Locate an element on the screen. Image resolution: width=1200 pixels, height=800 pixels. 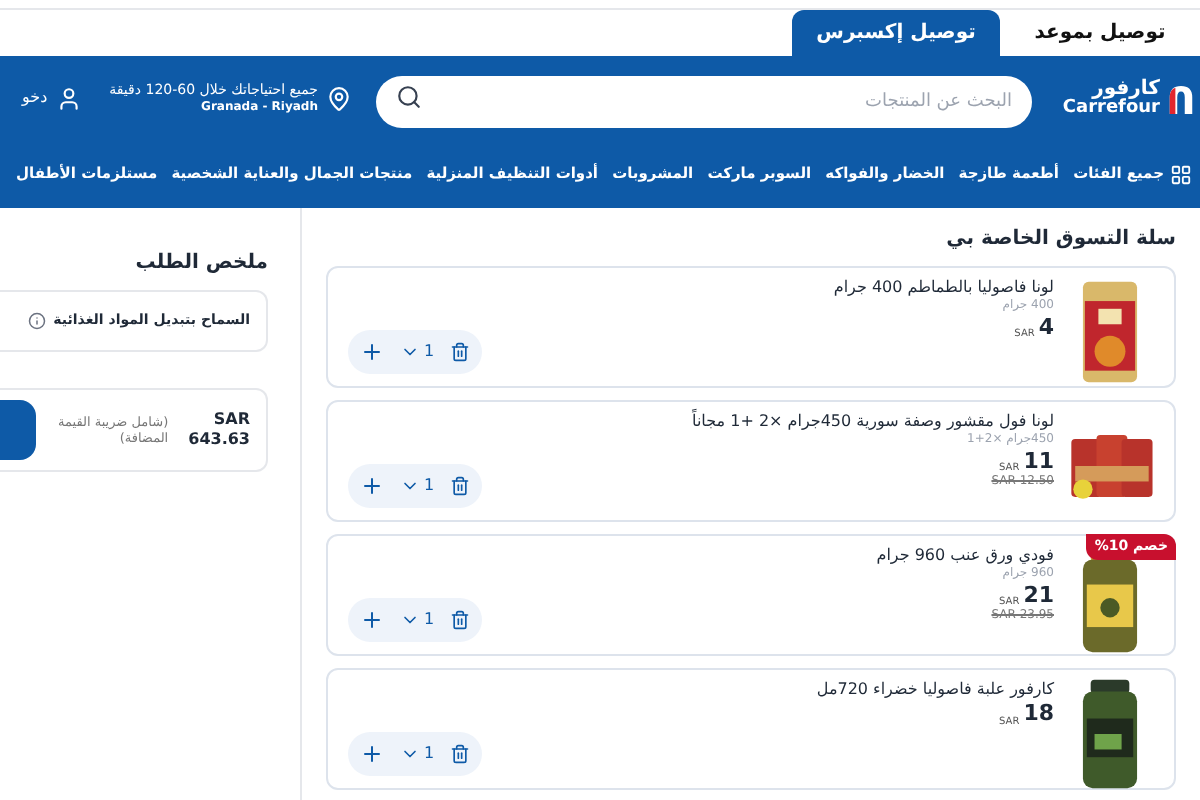
product-price: 18 is located at coordinates (1038, 714).